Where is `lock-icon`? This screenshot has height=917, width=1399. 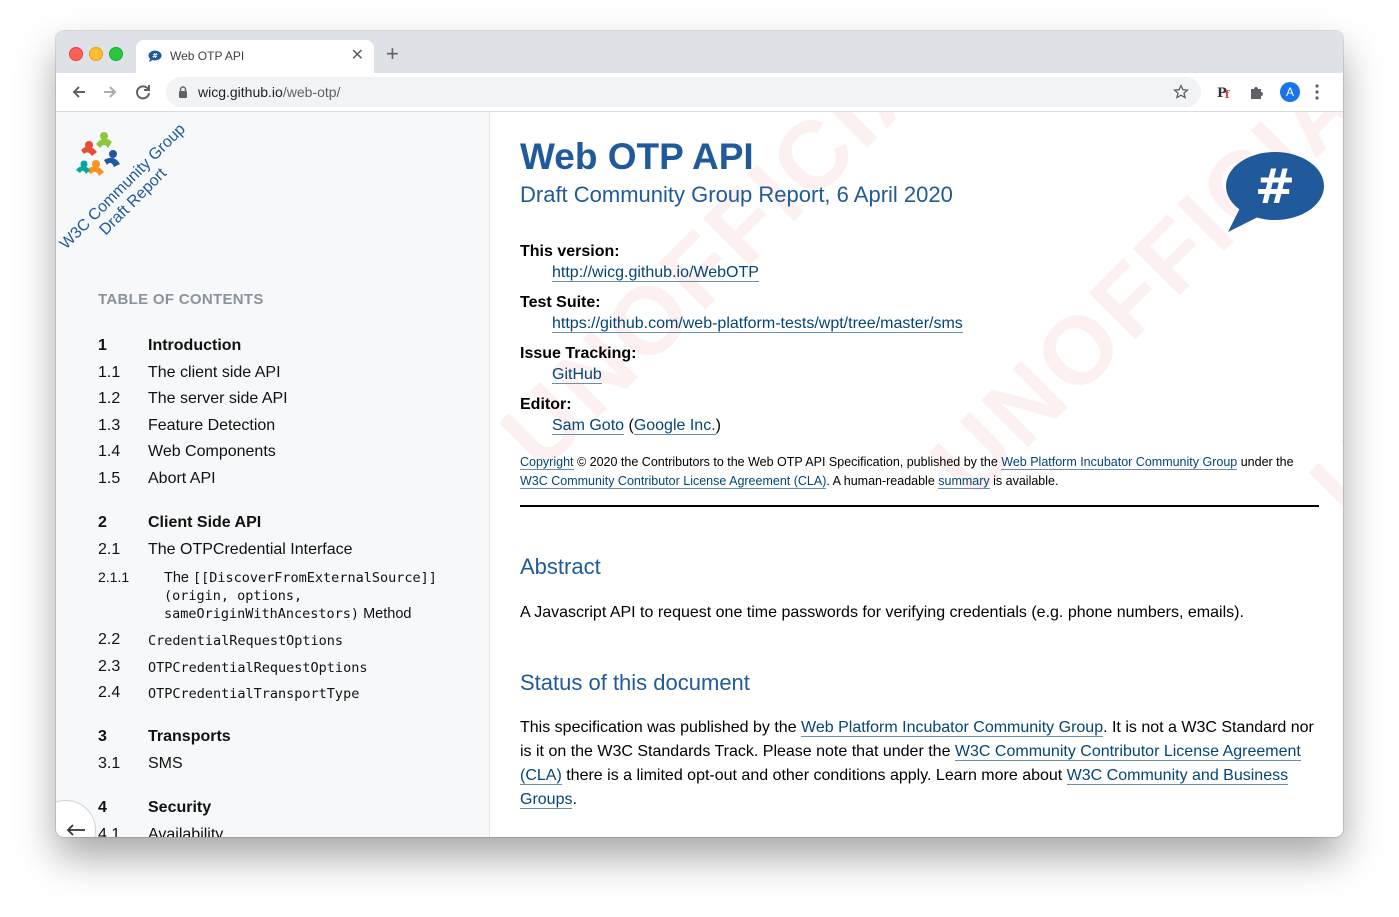
lock-icon is located at coordinates (183, 92).